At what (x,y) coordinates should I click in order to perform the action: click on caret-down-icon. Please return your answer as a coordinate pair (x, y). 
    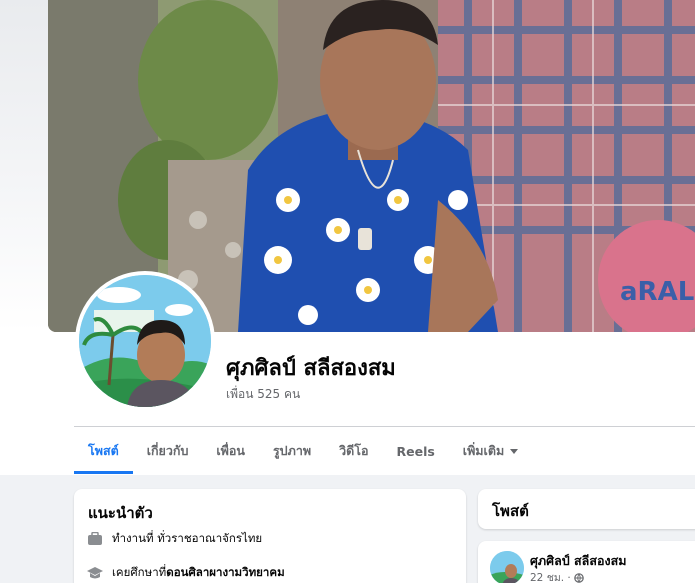
    Looking at the image, I should click on (514, 451).